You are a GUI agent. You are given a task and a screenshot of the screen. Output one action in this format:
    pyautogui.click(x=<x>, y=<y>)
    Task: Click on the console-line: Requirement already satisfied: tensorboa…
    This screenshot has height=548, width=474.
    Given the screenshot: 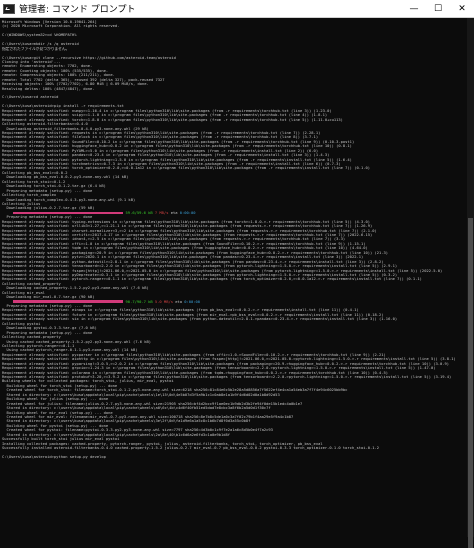 What is the action you would take?
    pyautogui.click(x=200, y=266)
    